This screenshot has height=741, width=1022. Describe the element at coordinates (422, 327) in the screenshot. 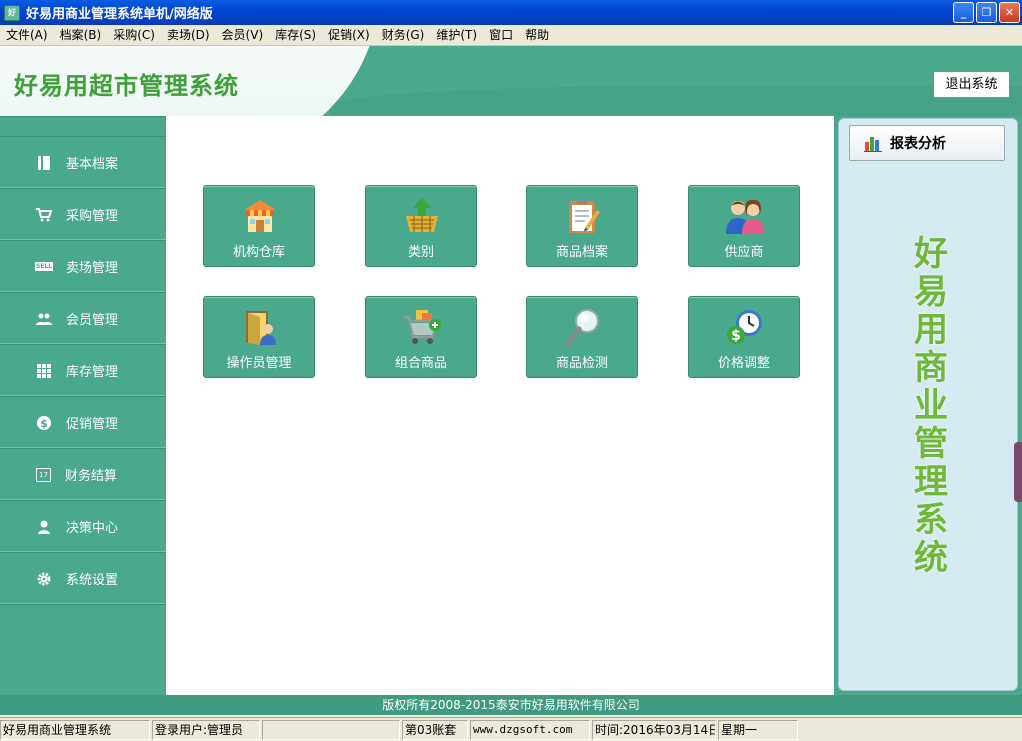

I see `shopping-cart-add-icon` at that location.